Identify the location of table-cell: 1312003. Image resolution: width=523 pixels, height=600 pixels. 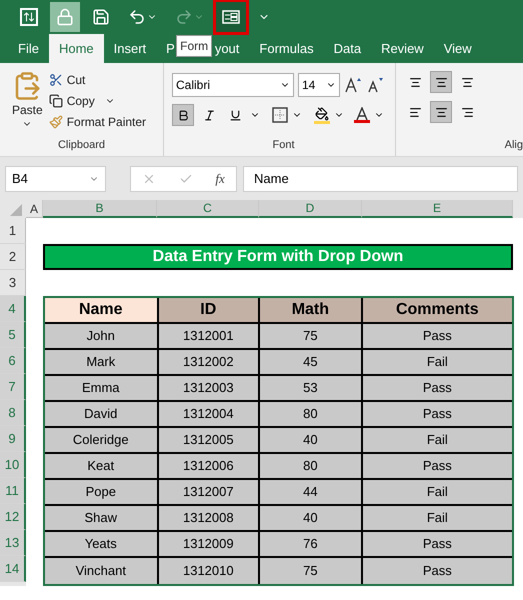
(209, 388).